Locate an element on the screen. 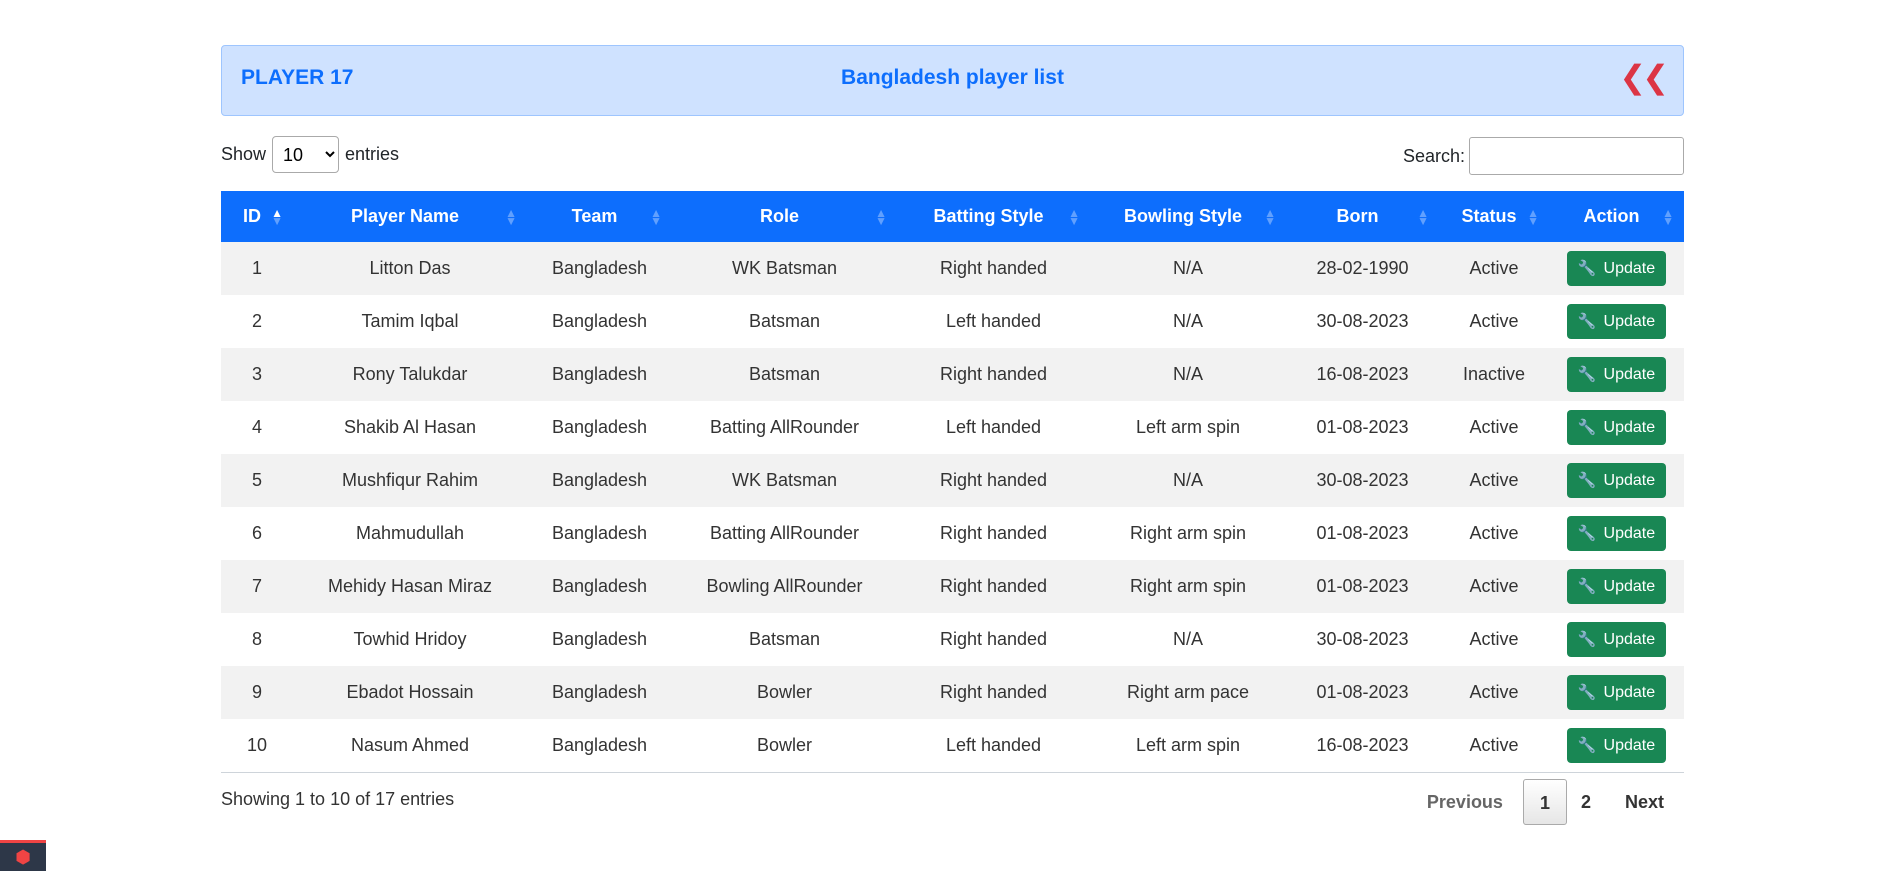 The width and height of the screenshot is (1901, 871). search-control: Search: is located at coordinates (1543, 156).